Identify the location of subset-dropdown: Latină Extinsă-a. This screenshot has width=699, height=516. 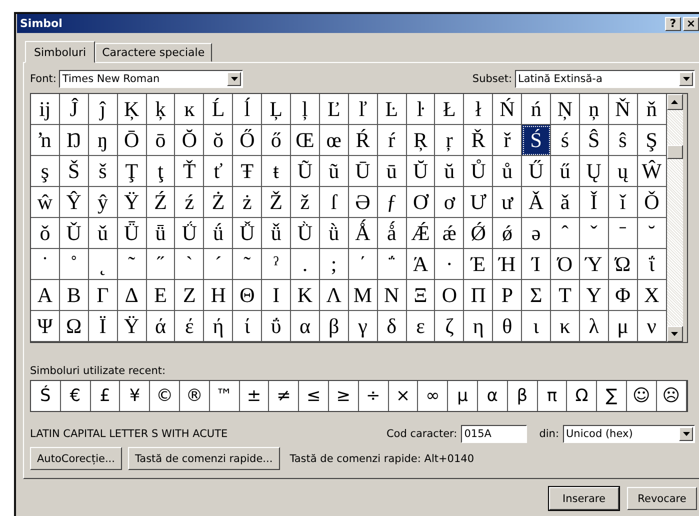
(605, 79).